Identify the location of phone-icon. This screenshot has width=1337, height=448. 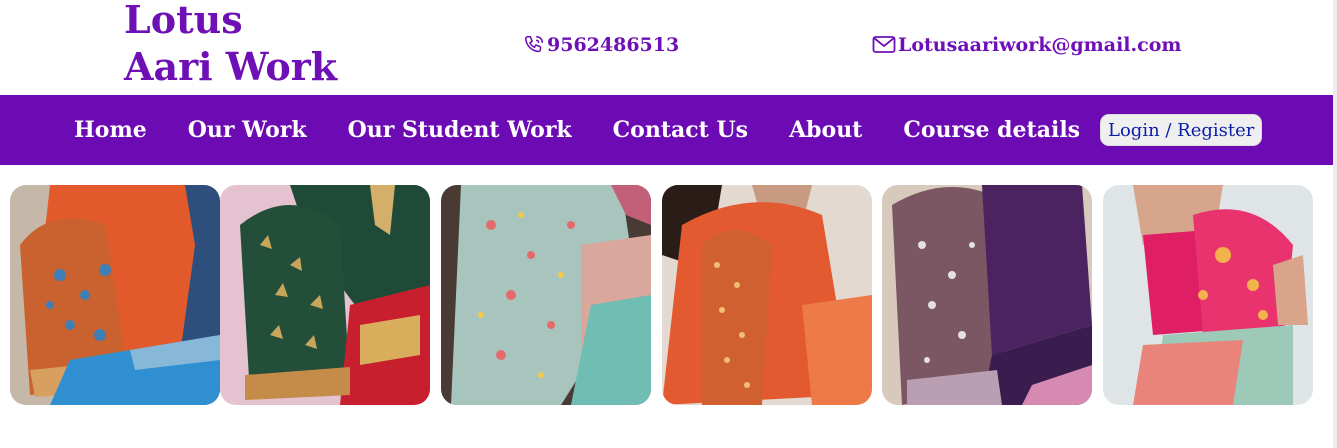
(534, 45).